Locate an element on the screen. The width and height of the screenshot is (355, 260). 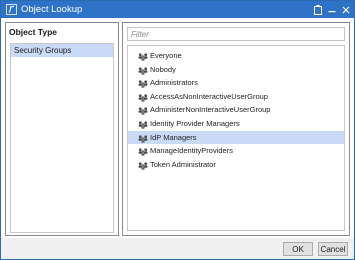
object-list-item: Everyone is located at coordinates (236, 56).